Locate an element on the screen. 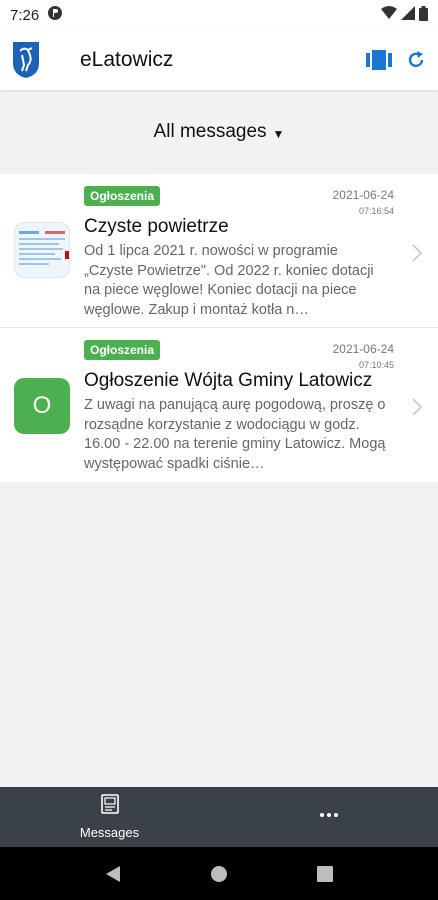 This screenshot has width=438, height=900. notification-icon is located at coordinates (55, 15).